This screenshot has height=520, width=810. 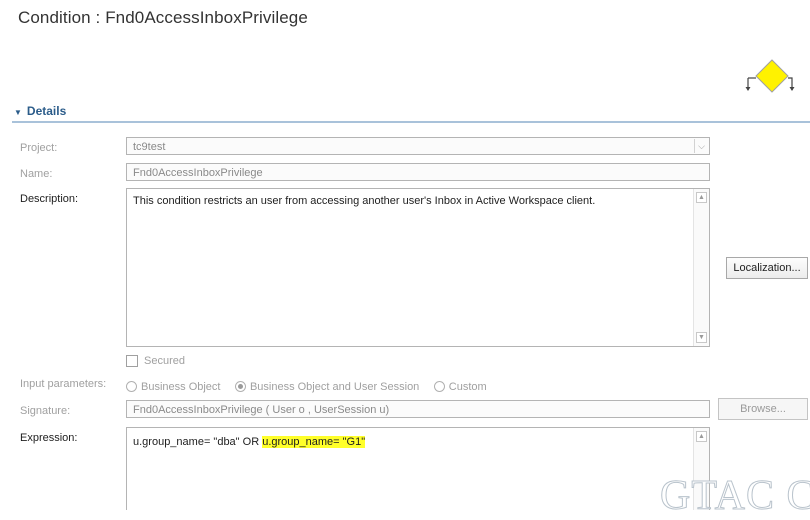 What do you see at coordinates (701, 146) in the screenshot?
I see `chevron-down-icon: ⌵` at bounding box center [701, 146].